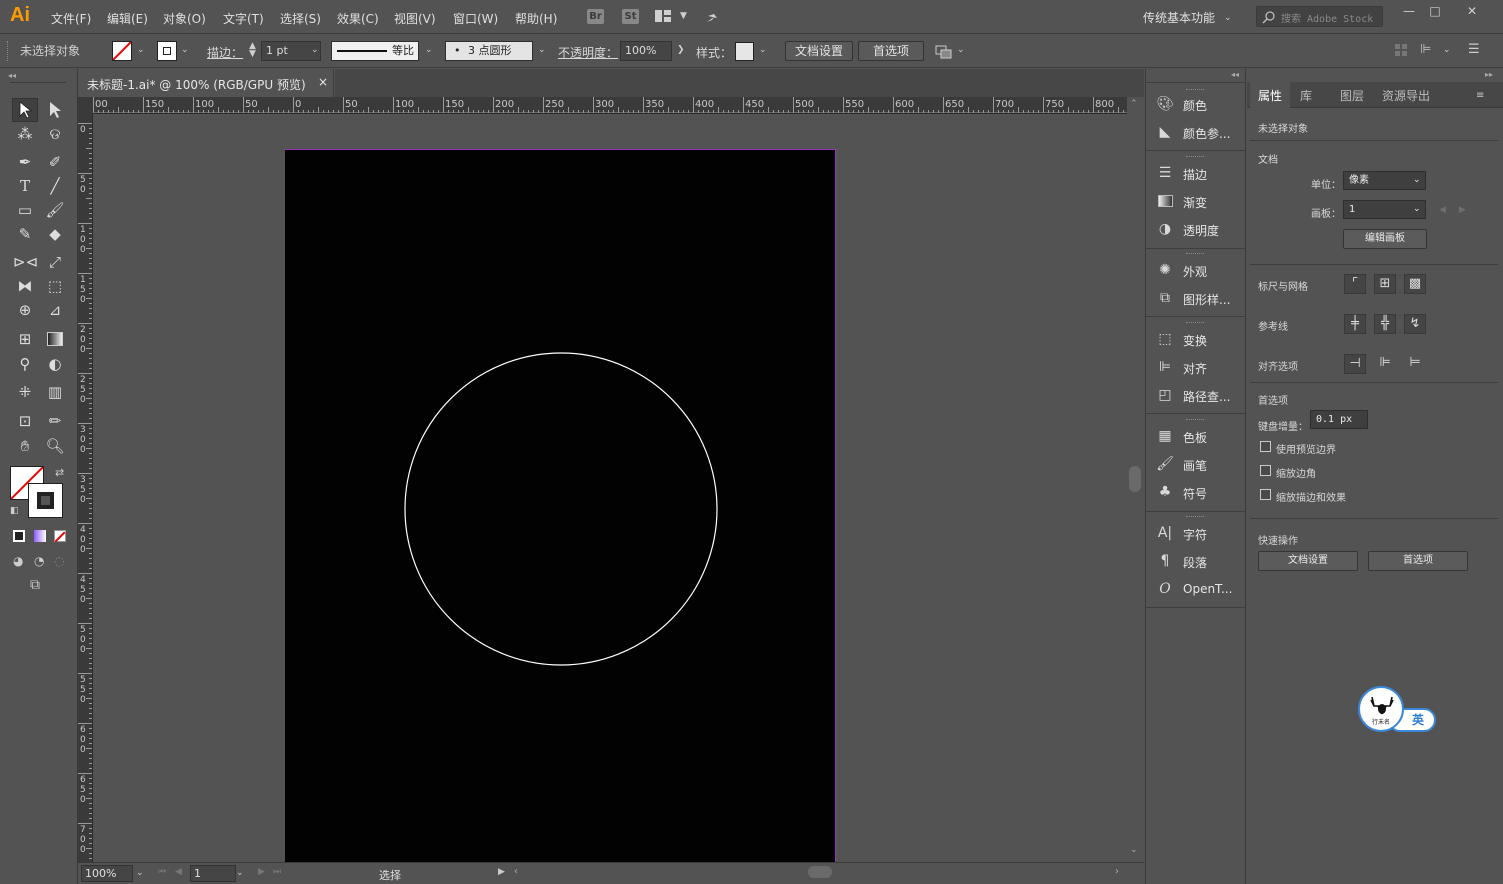  I want to click on maximize-button: □, so click(1435, 12).